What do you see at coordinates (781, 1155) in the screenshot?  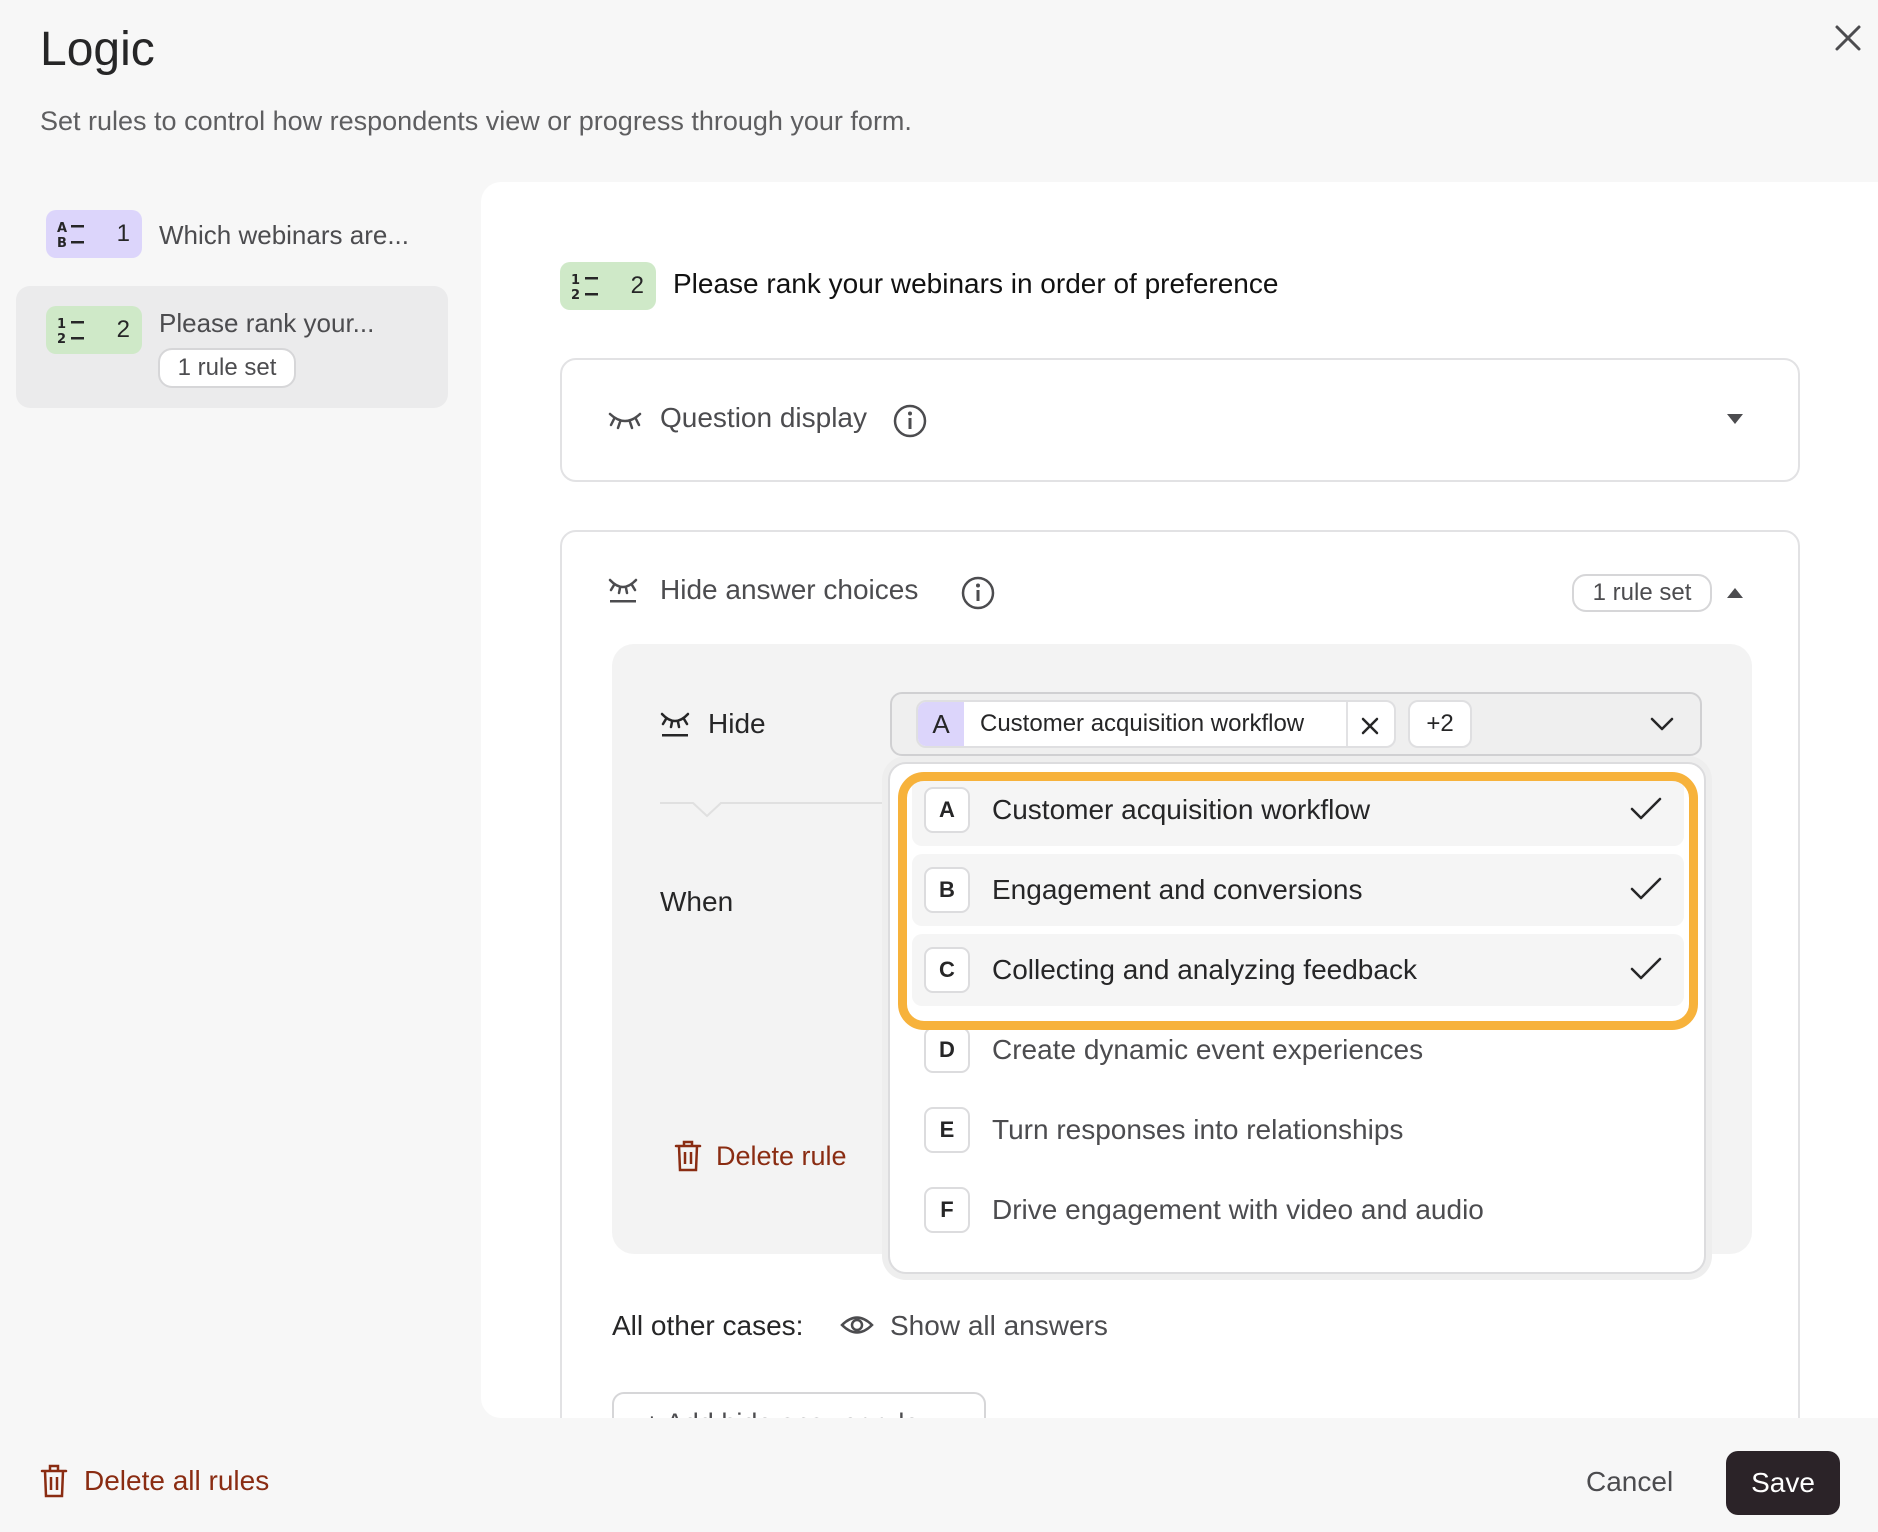 I see `delete-rule-label: Delete rule` at bounding box center [781, 1155].